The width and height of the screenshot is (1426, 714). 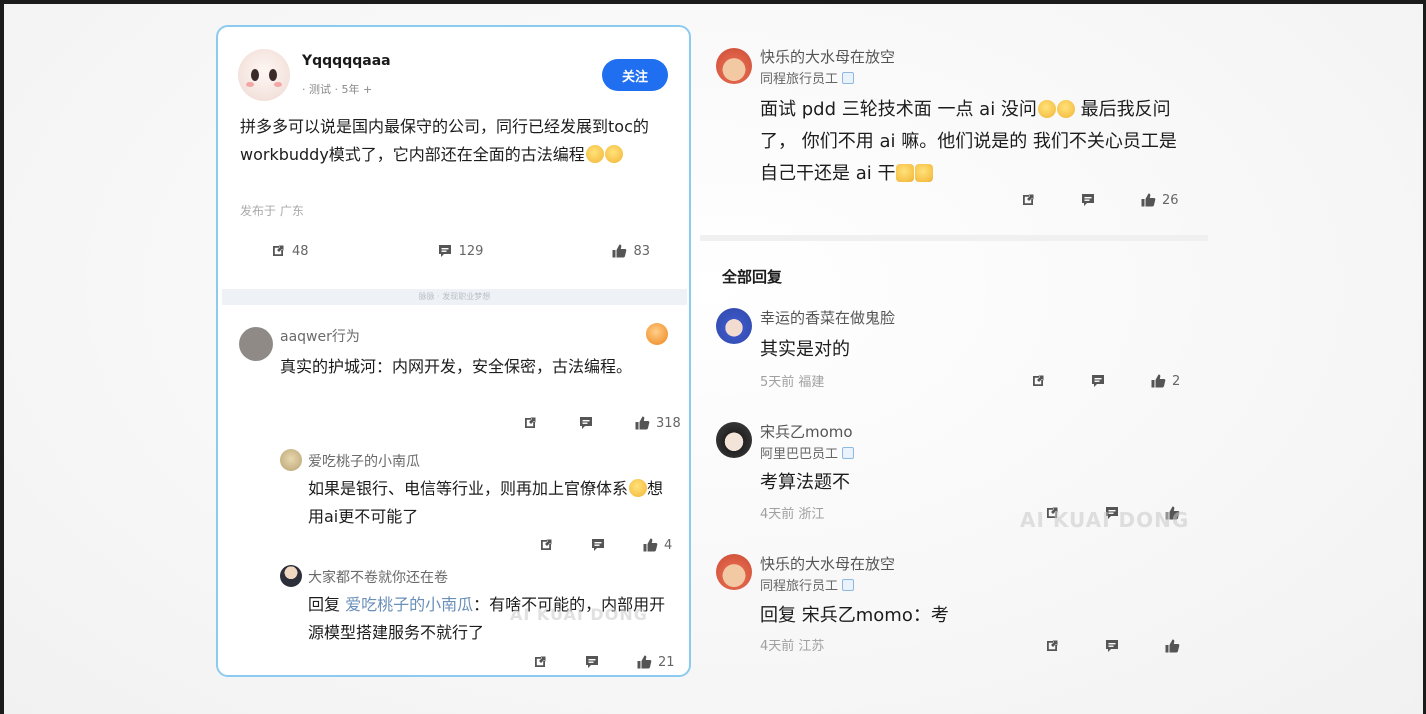 What do you see at coordinates (799, 454) in the screenshot?
I see `company-tag: 阿里巴巴员工` at bounding box center [799, 454].